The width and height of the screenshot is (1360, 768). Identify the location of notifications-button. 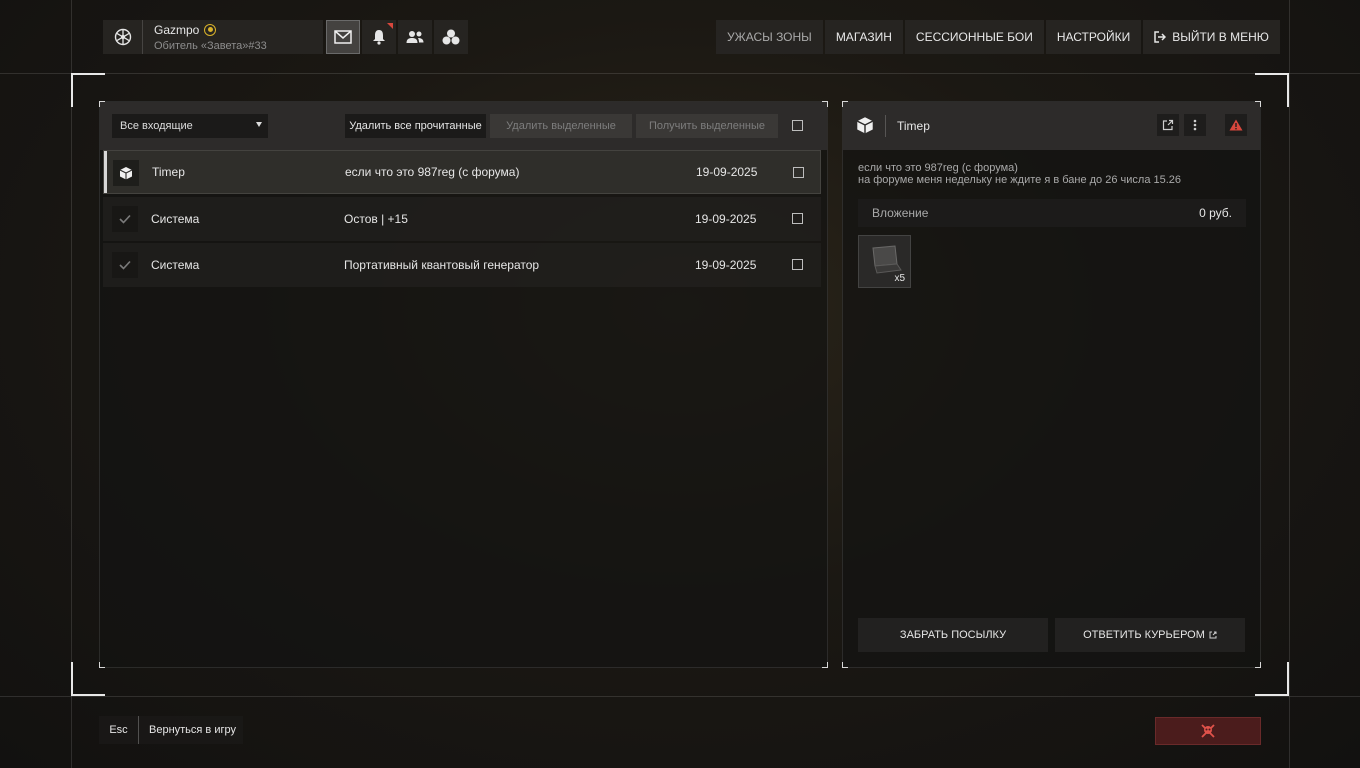
(379, 37).